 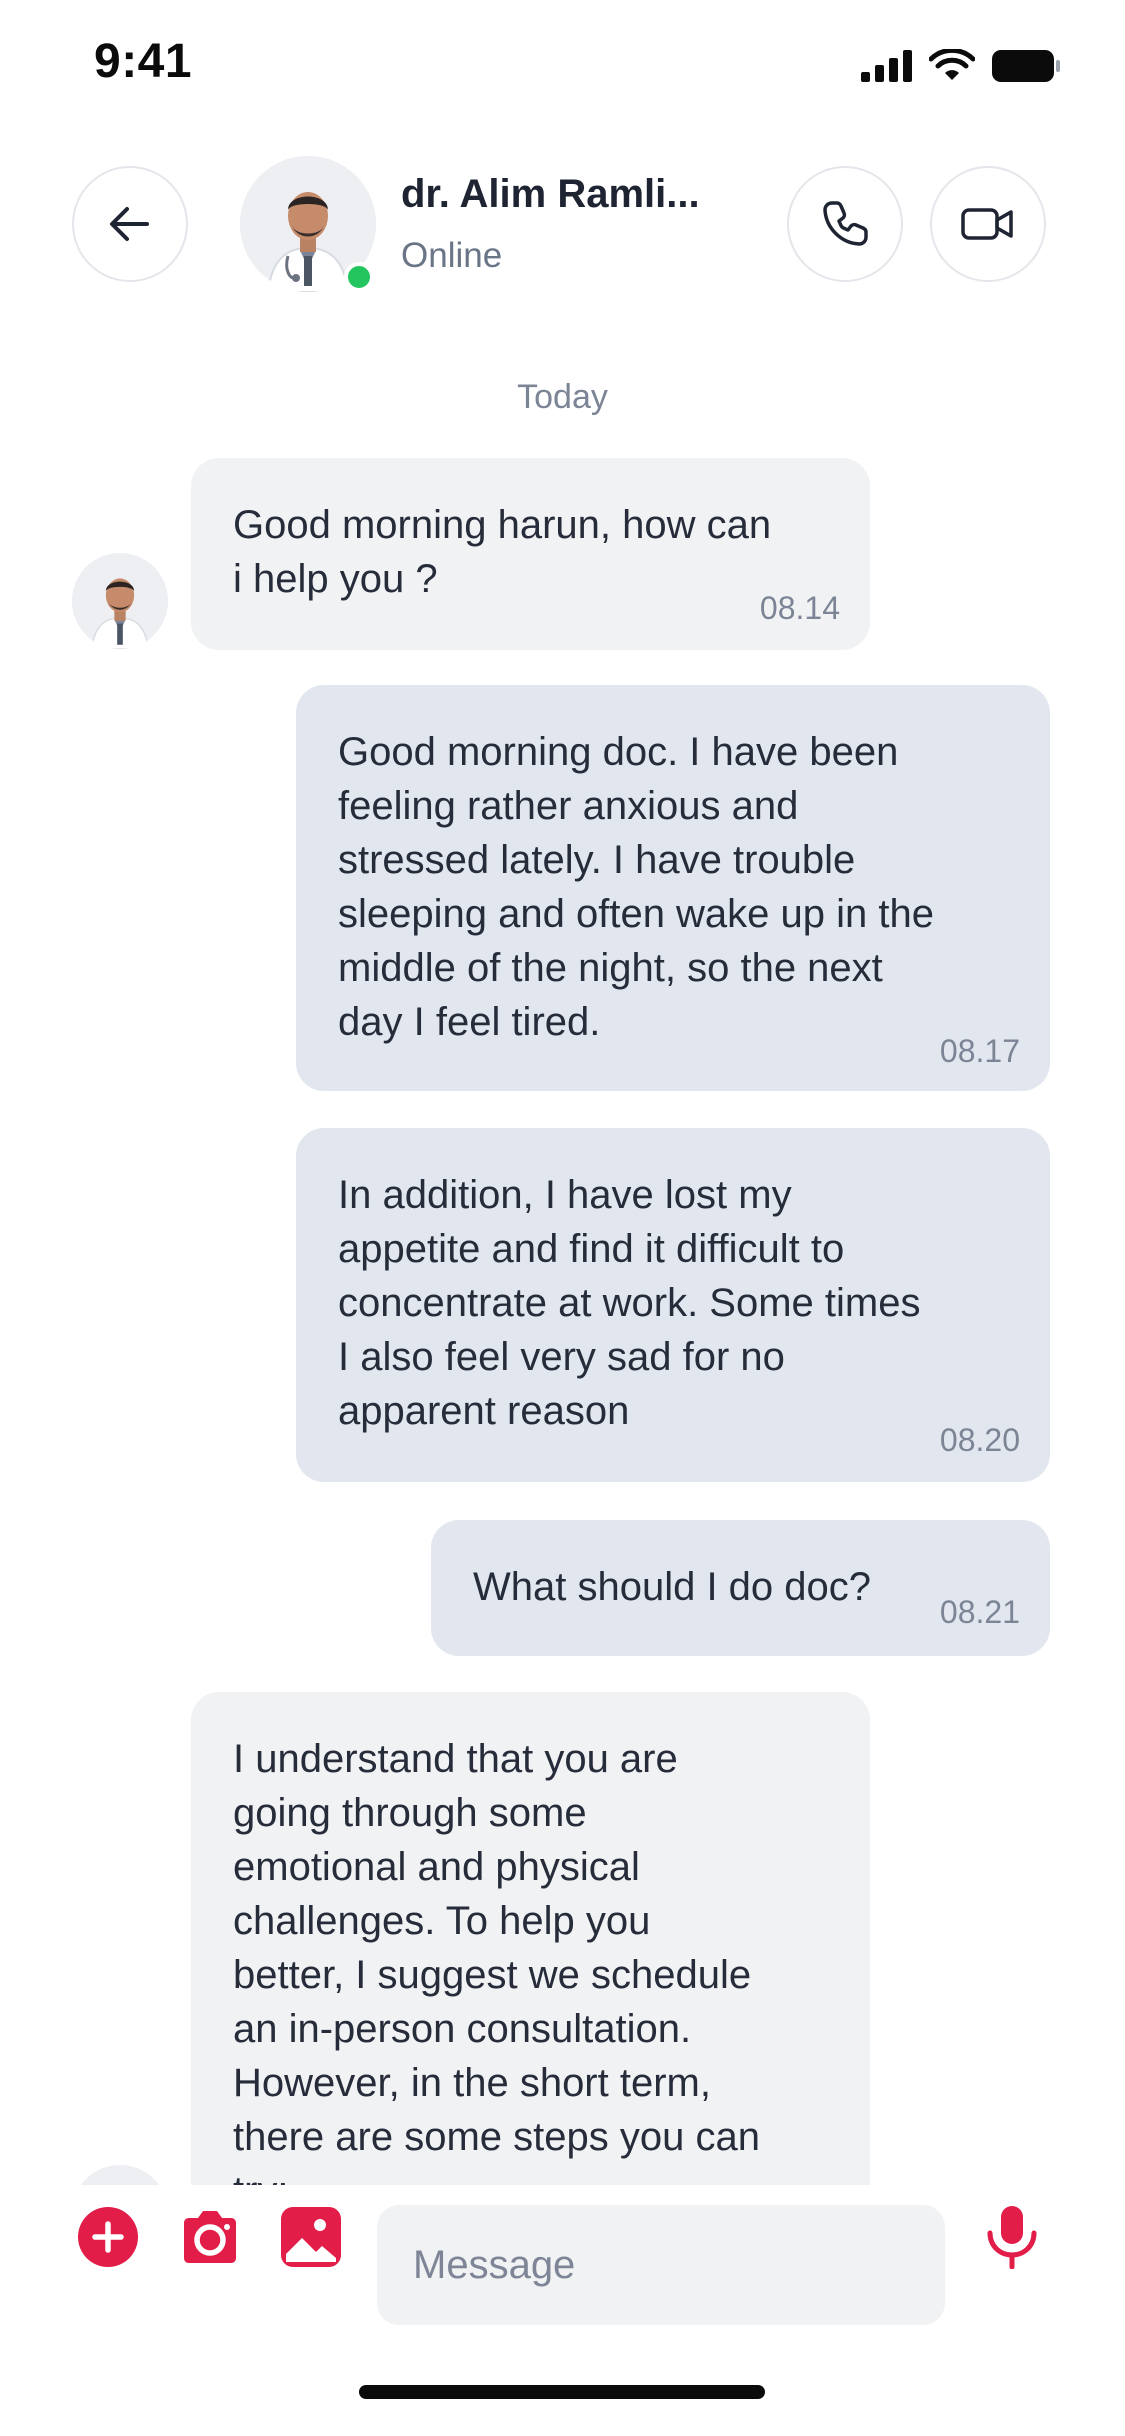 I want to click on camera-button, so click(x=210, y=2237).